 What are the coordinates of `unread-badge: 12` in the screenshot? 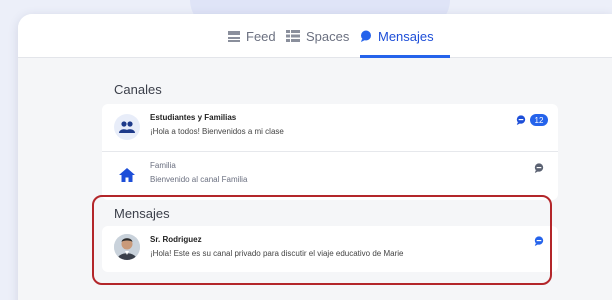 It's located at (539, 120).